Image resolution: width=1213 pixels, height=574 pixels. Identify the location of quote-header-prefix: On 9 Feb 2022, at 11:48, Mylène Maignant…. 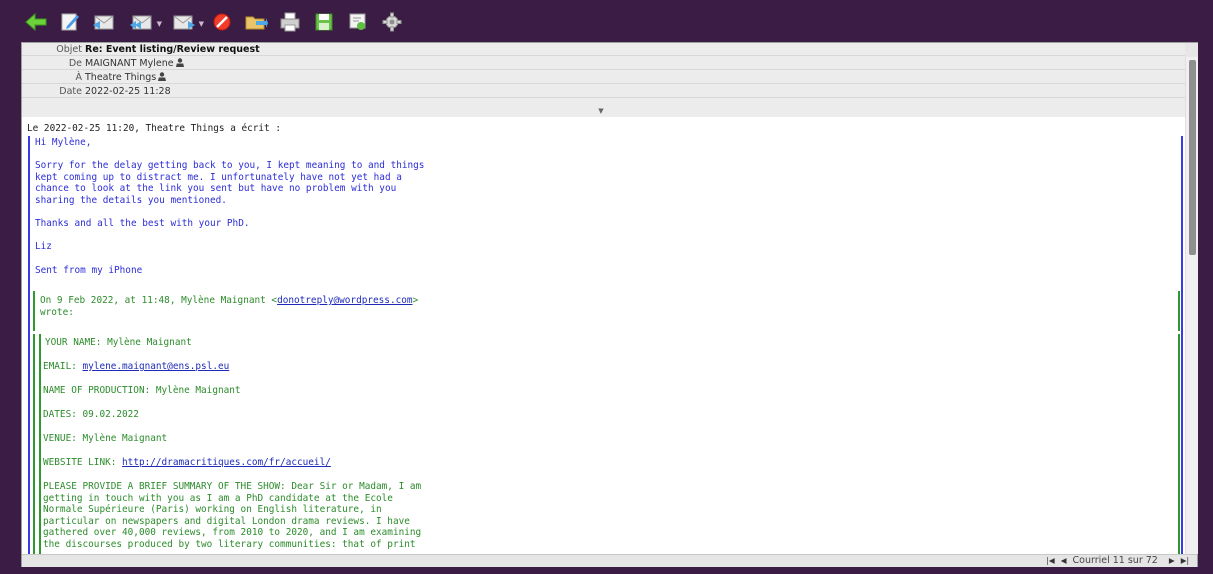
(159, 300).